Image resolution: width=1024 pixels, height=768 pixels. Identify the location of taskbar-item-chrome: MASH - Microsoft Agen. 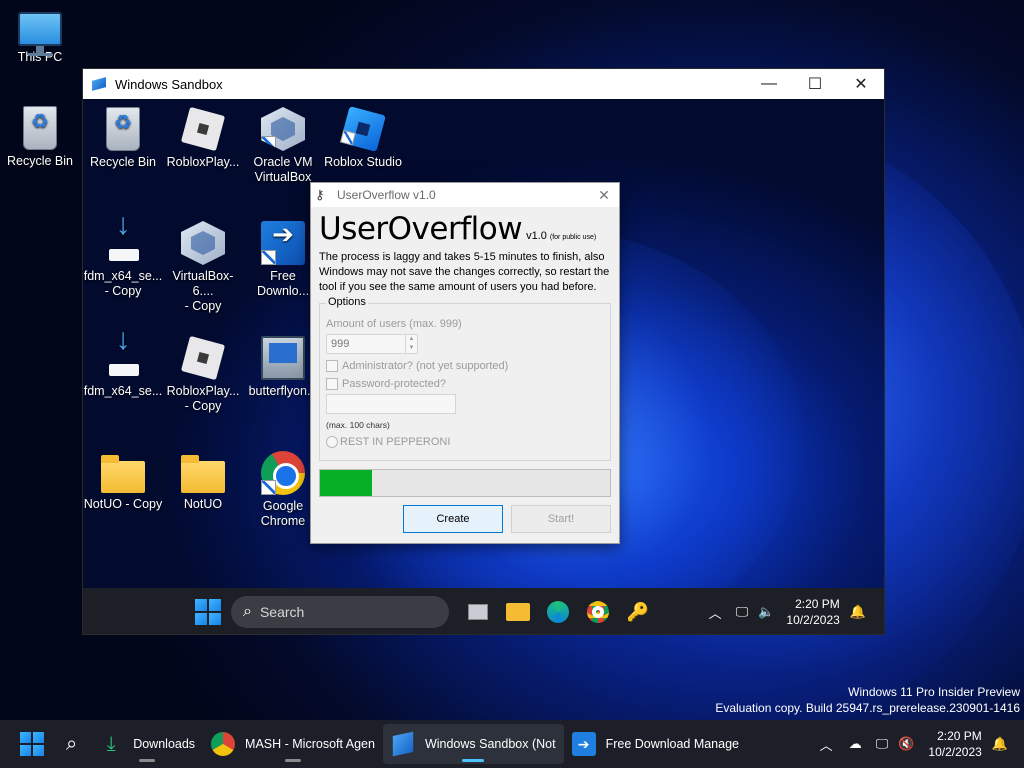
(293, 744).